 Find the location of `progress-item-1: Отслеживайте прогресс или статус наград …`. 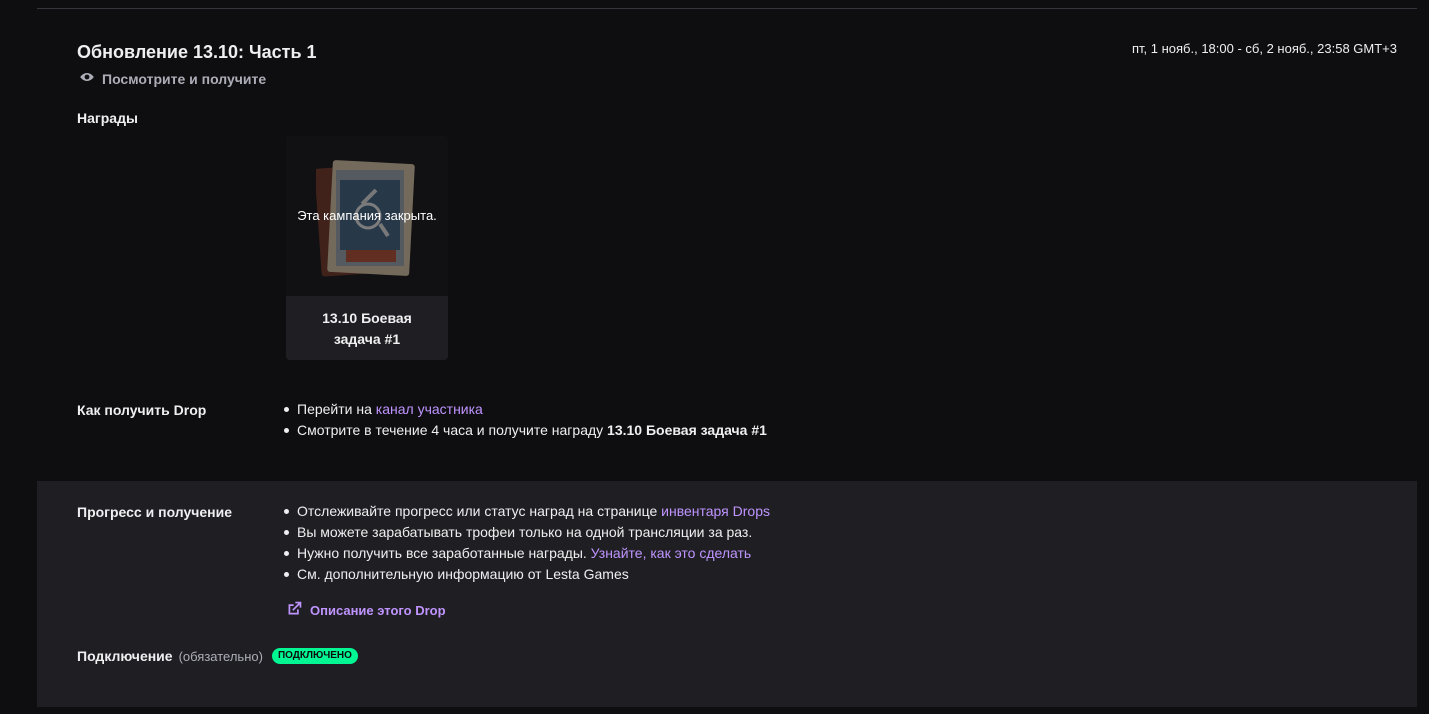

progress-item-1: Отслеживайте прогресс или статус наград … is located at coordinates (527, 511).